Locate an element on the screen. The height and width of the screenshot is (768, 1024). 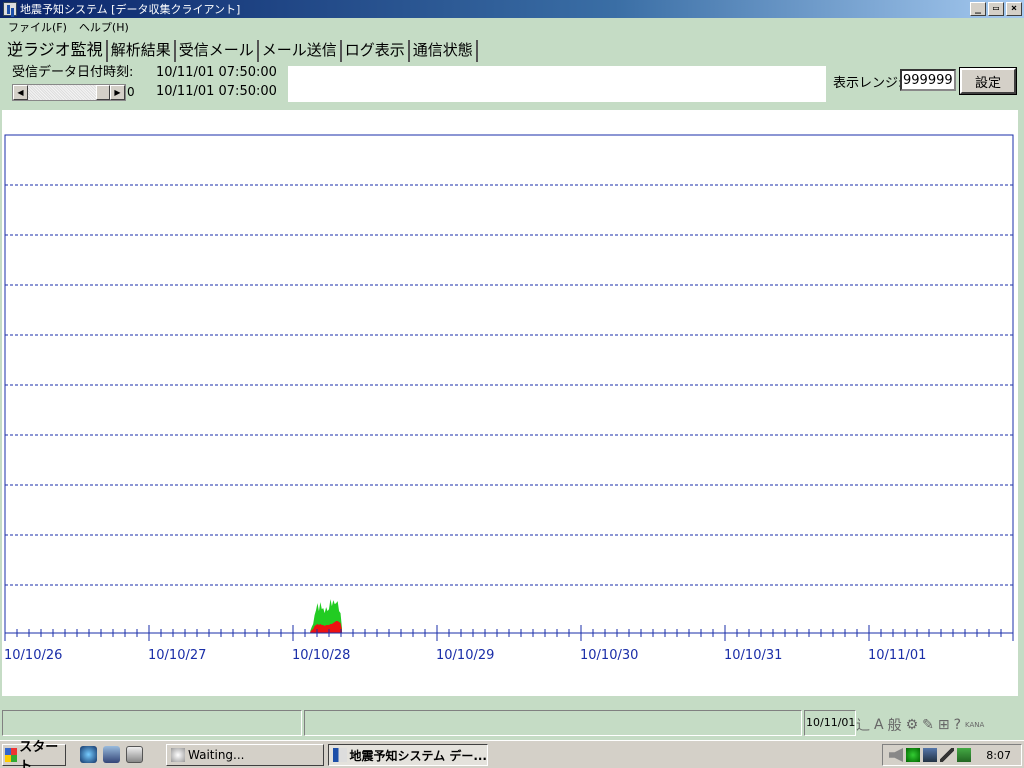
scroll-position-value: 0 is located at coordinates (131, 92).